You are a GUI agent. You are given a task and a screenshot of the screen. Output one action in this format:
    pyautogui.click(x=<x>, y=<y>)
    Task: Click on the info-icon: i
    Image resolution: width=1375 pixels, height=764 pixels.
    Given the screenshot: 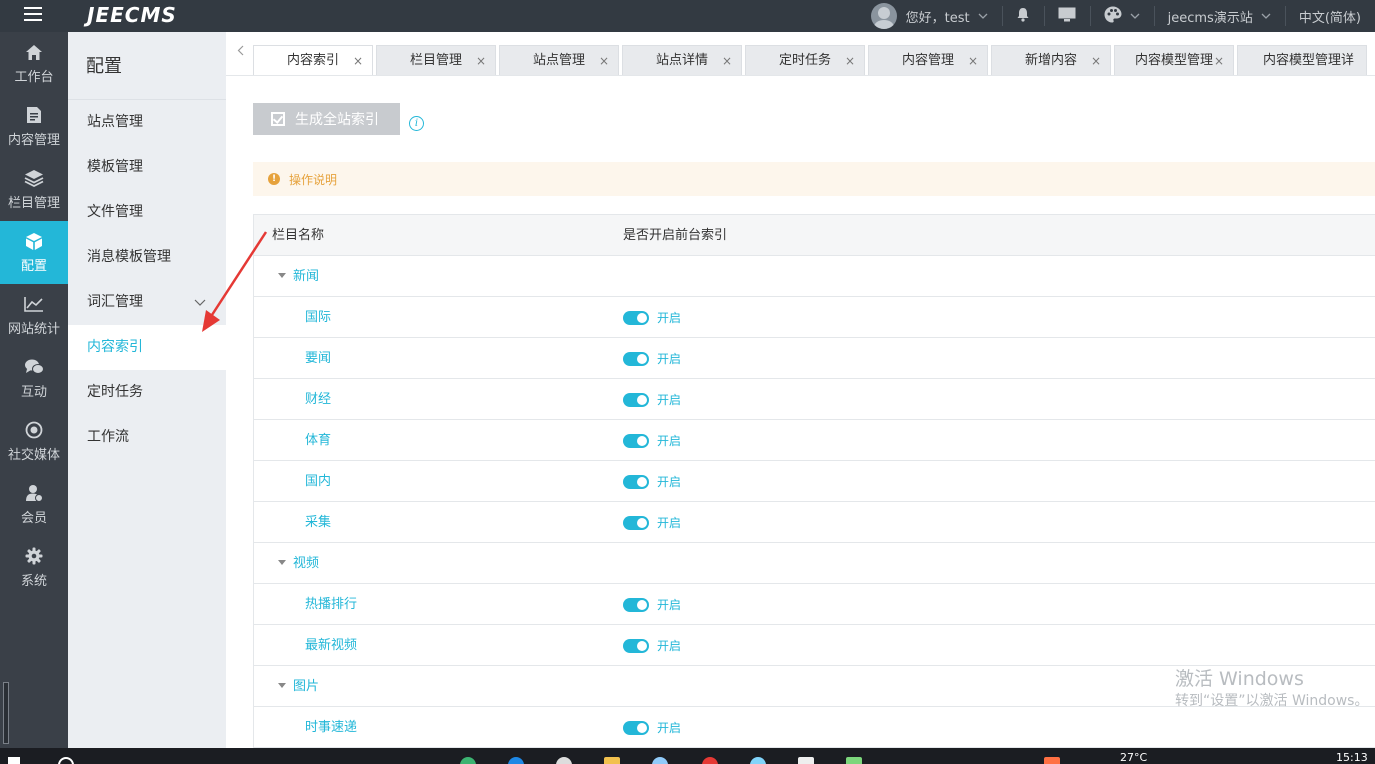 What is the action you would take?
    pyautogui.click(x=416, y=123)
    